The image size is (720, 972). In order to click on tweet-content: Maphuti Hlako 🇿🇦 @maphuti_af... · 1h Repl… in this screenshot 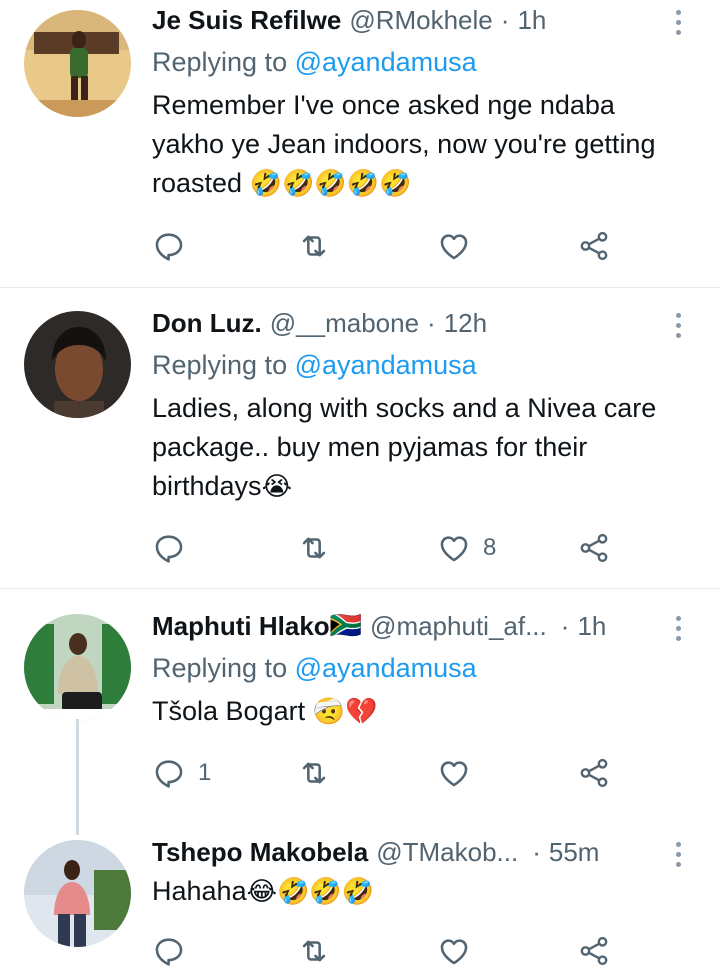, I will do `click(406, 670)`.